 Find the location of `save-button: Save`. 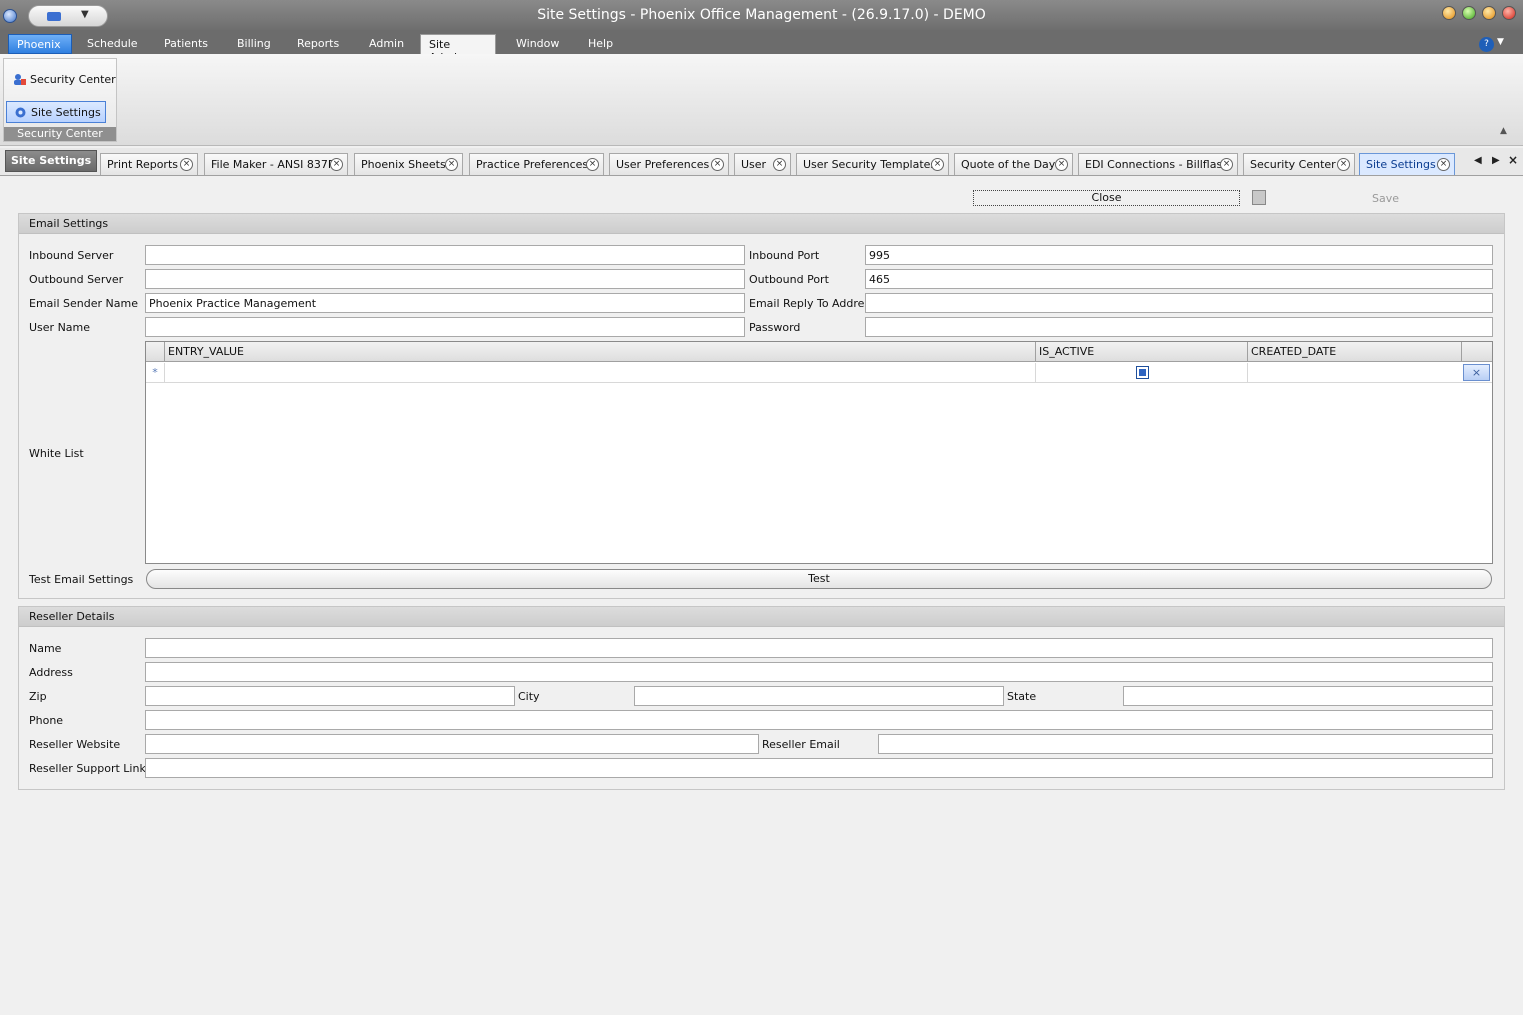

save-button: Save is located at coordinates (1385, 198).